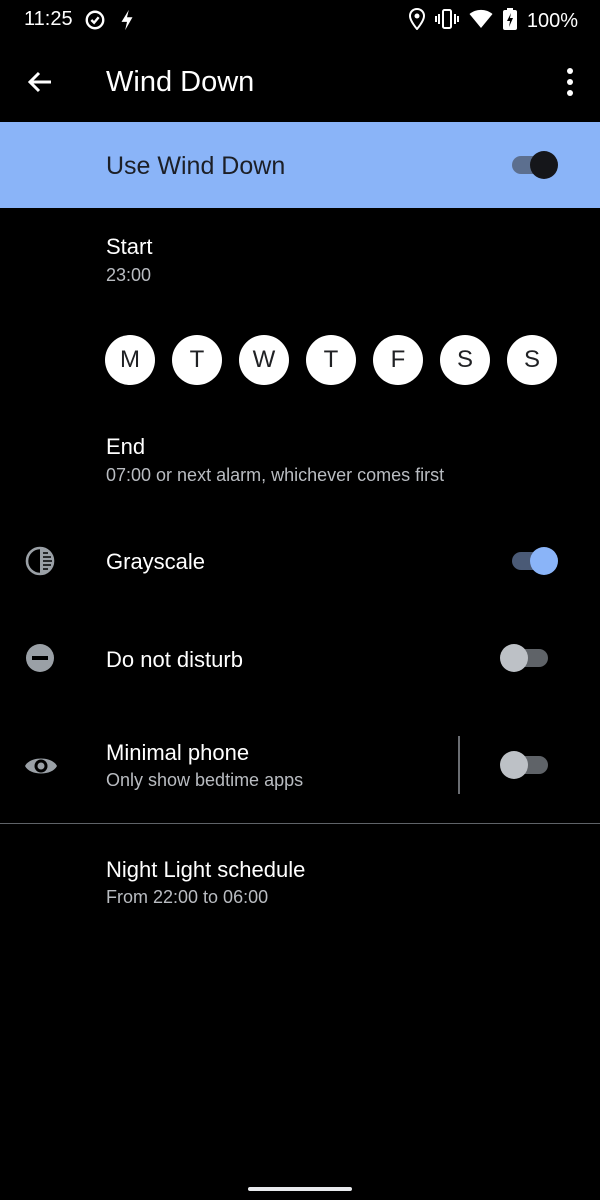  I want to click on status-right-icons: 100%, so click(493, 21).